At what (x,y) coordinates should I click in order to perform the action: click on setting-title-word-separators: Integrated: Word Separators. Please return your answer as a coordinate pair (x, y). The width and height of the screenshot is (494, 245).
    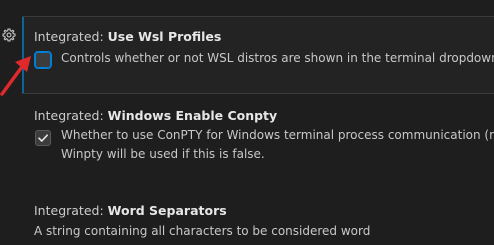
    Looking at the image, I should click on (130, 210).